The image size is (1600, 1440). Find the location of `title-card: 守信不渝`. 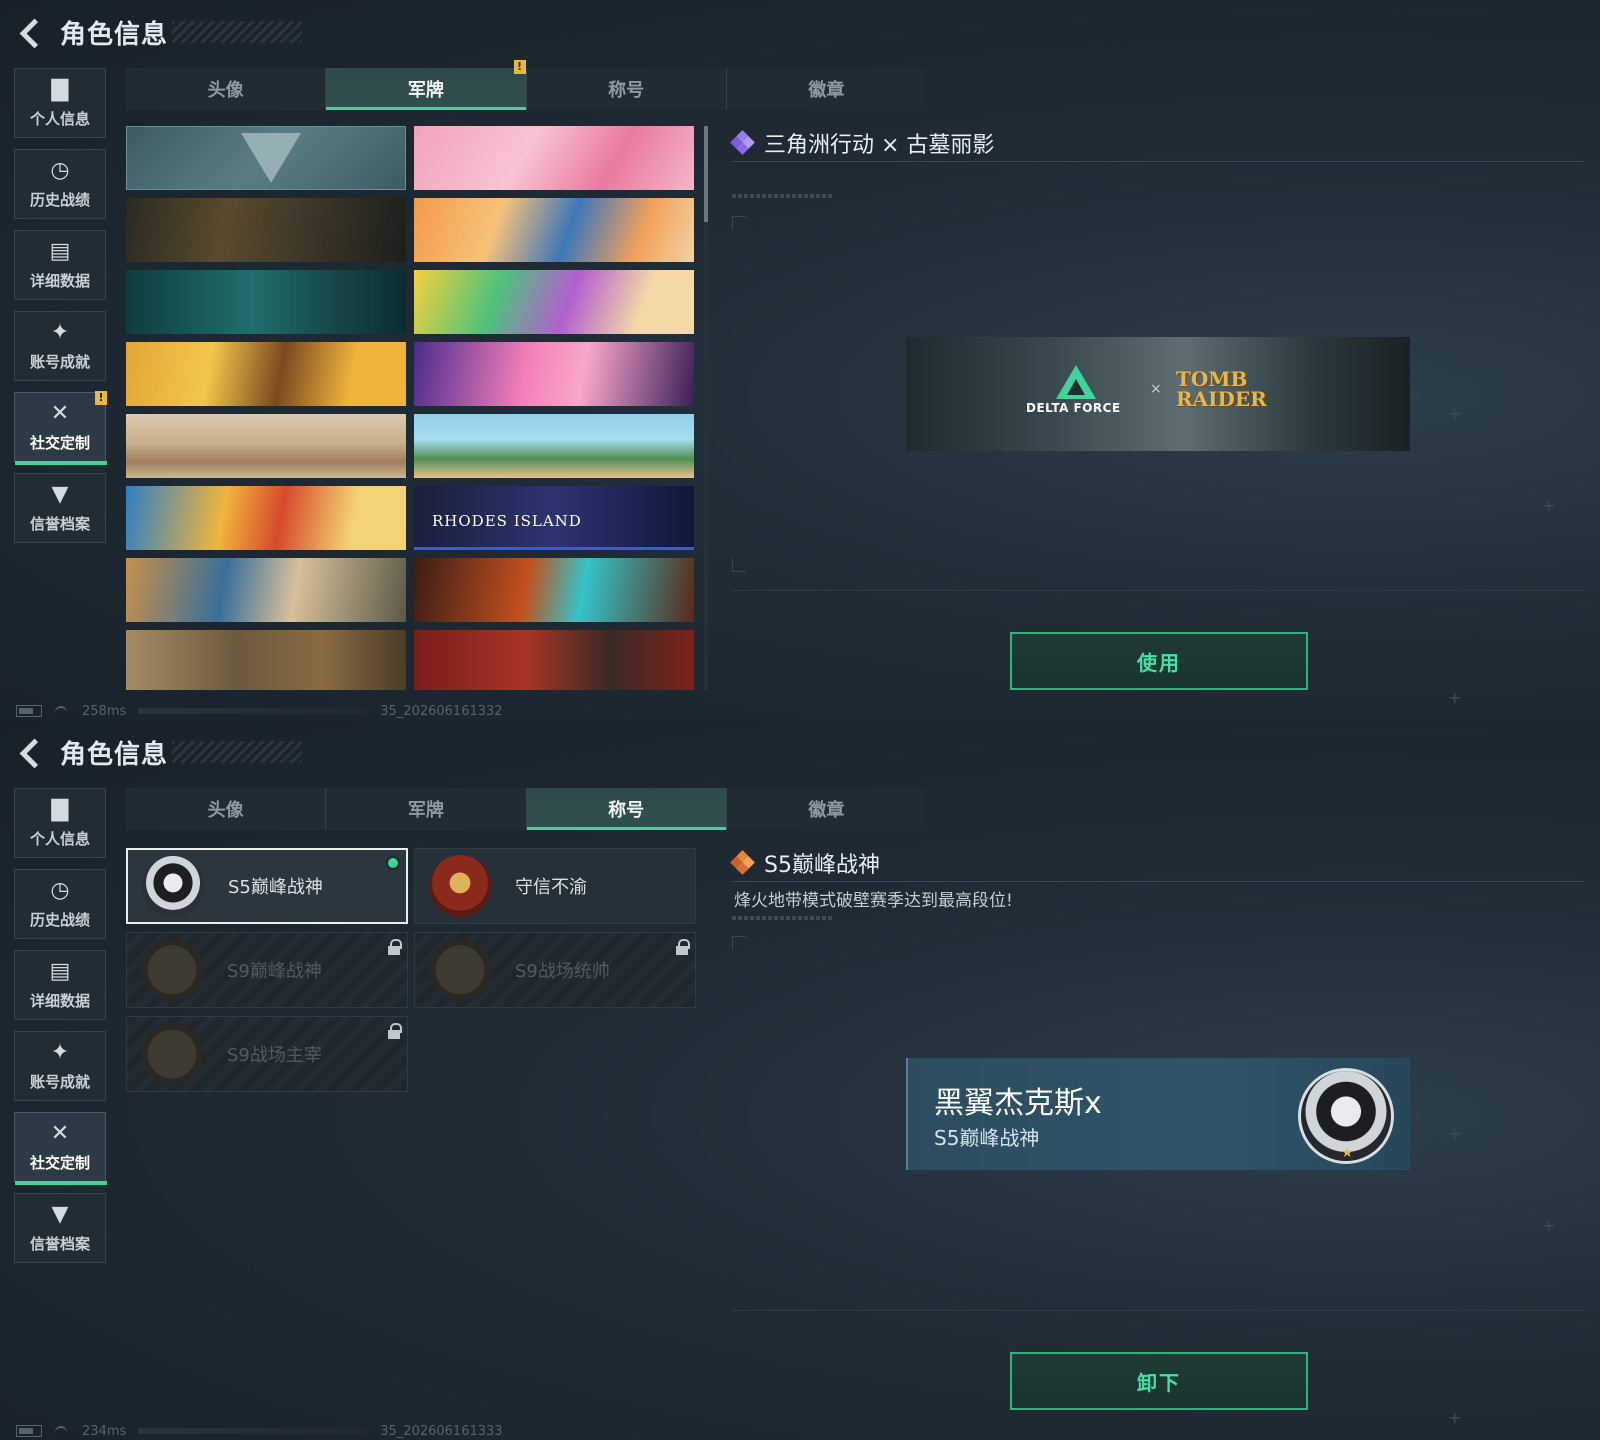

title-card: 守信不渝 is located at coordinates (555, 886).